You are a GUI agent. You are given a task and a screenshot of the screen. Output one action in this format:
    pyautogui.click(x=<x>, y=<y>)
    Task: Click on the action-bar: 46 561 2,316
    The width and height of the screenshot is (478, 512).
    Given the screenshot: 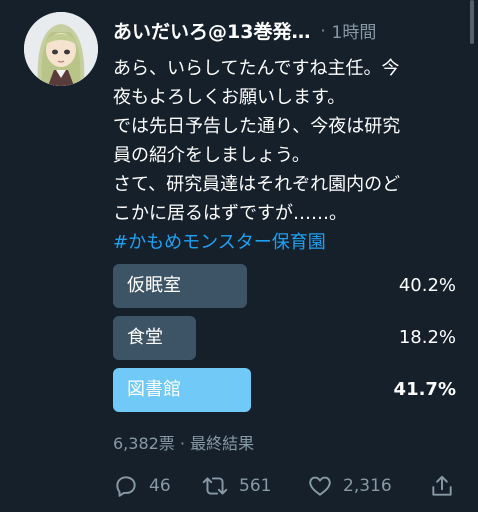 What is the action you would take?
    pyautogui.click(x=285, y=486)
    